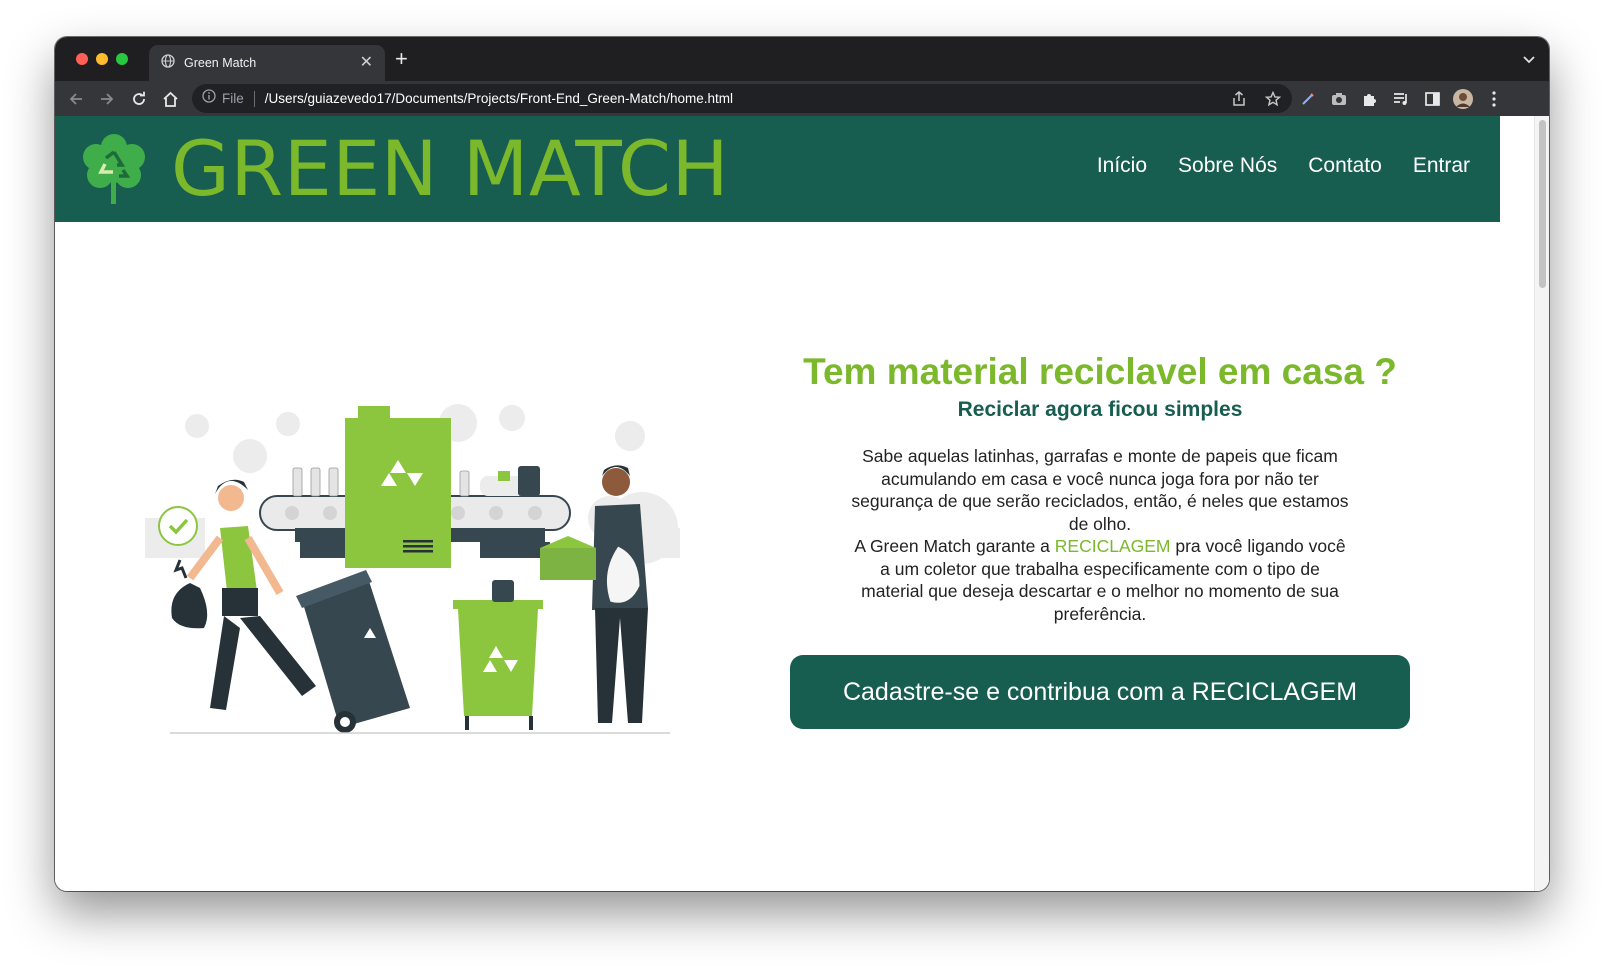 The image size is (1604, 966). Describe the element at coordinates (1122, 166) in the screenshot. I see `nav-link-inicio: Início` at that location.